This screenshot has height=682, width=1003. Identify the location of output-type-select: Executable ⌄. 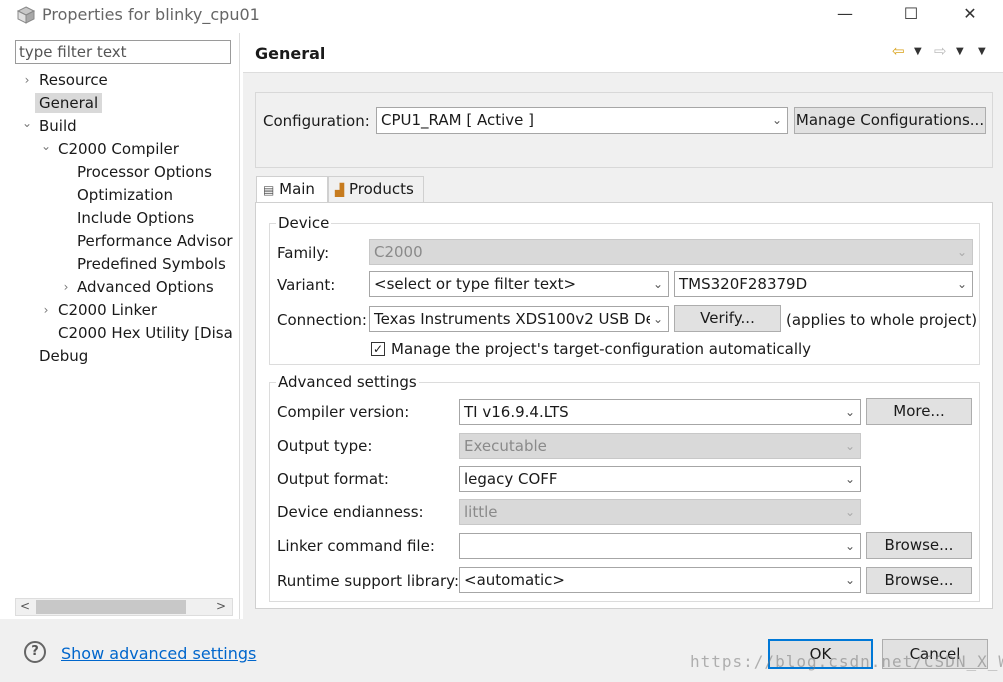
(660, 446).